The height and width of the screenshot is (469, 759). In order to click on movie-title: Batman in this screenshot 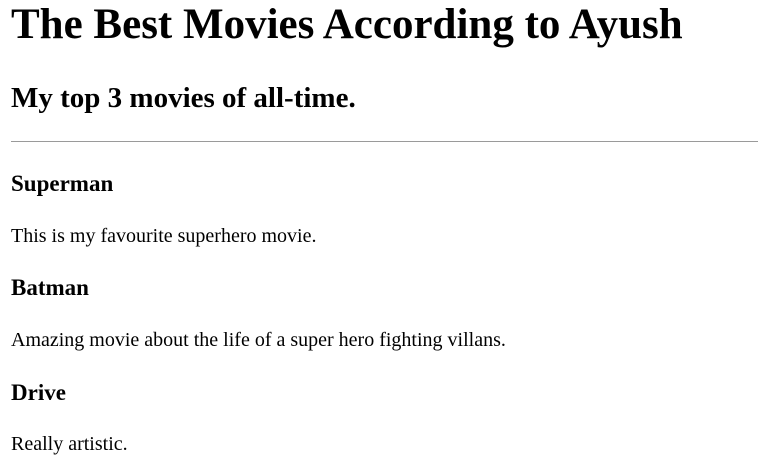, I will do `click(50, 287)`.